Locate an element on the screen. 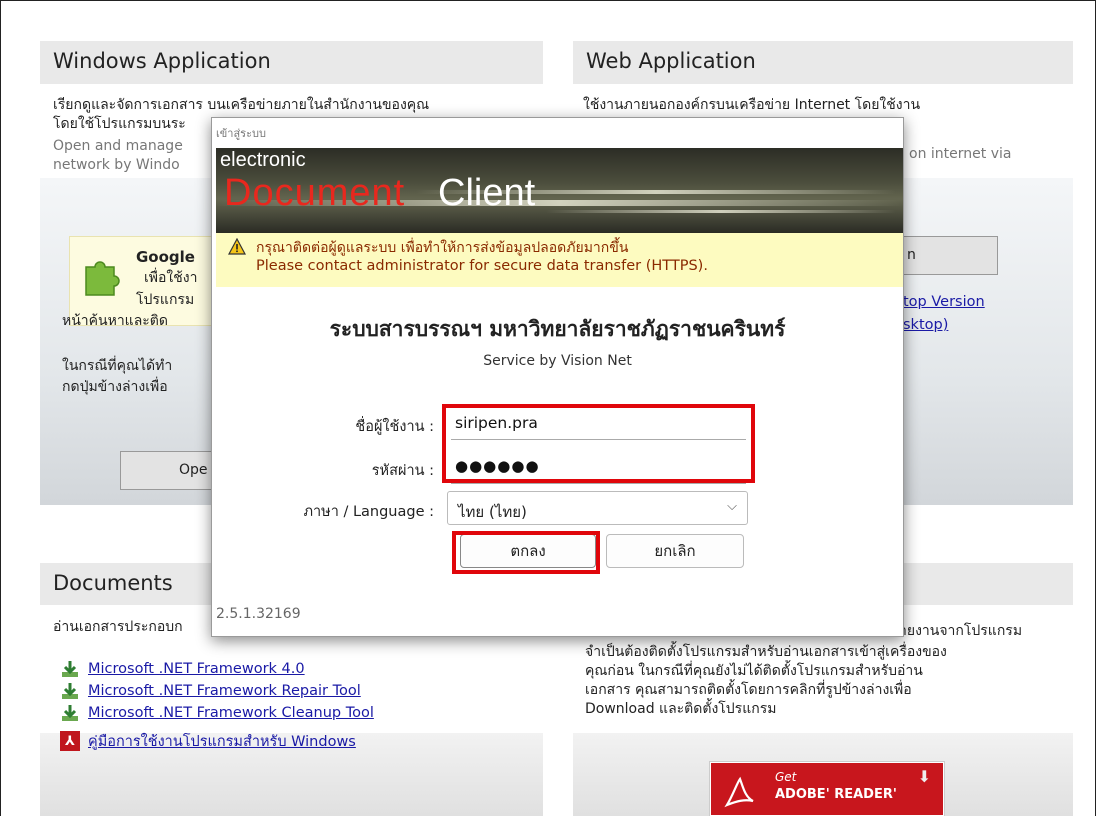 The height and width of the screenshot is (816, 1096). pdf-icon: ⅄ is located at coordinates (70, 741).